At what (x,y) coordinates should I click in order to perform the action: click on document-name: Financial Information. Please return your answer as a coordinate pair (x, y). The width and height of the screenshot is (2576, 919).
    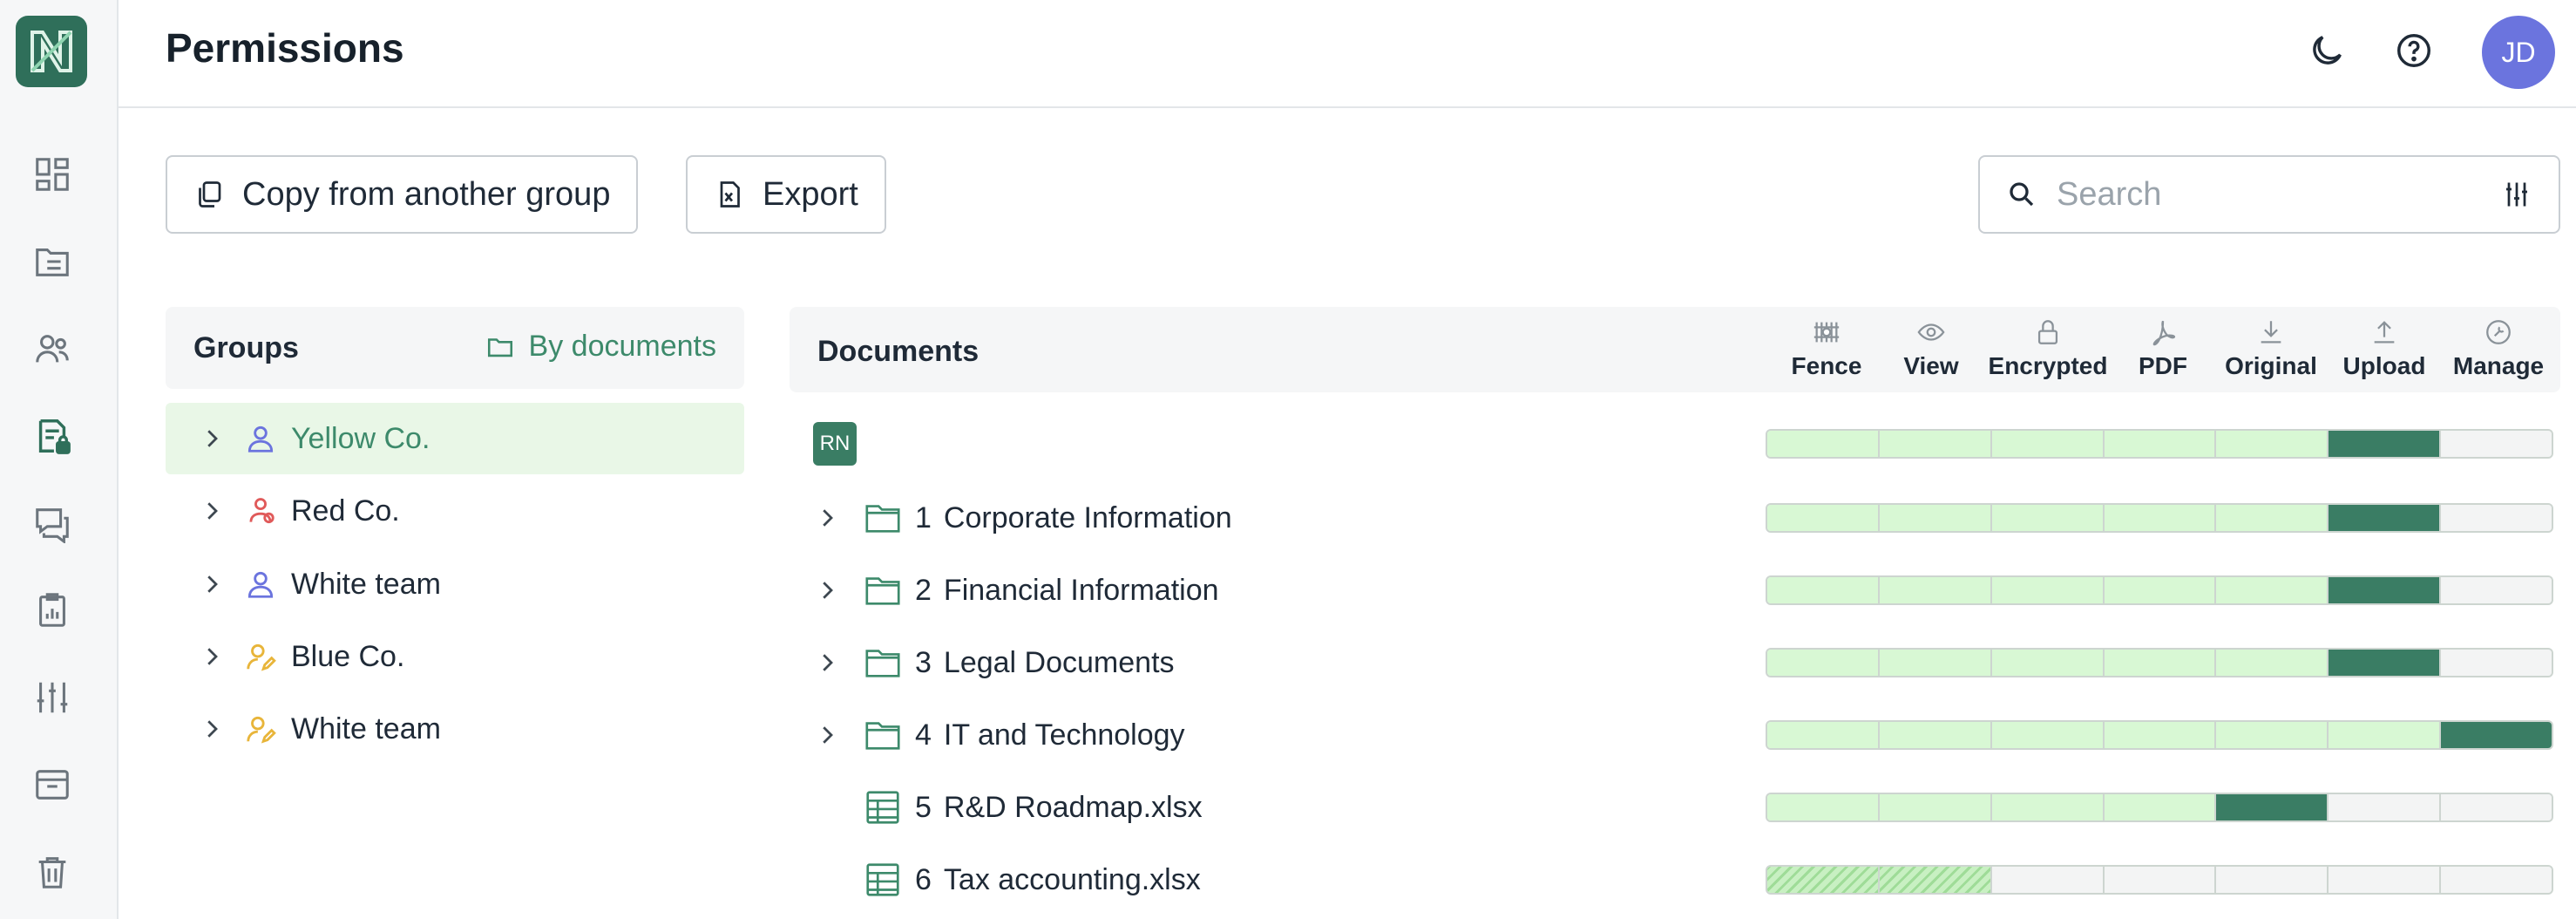
    Looking at the image, I should click on (1081, 590).